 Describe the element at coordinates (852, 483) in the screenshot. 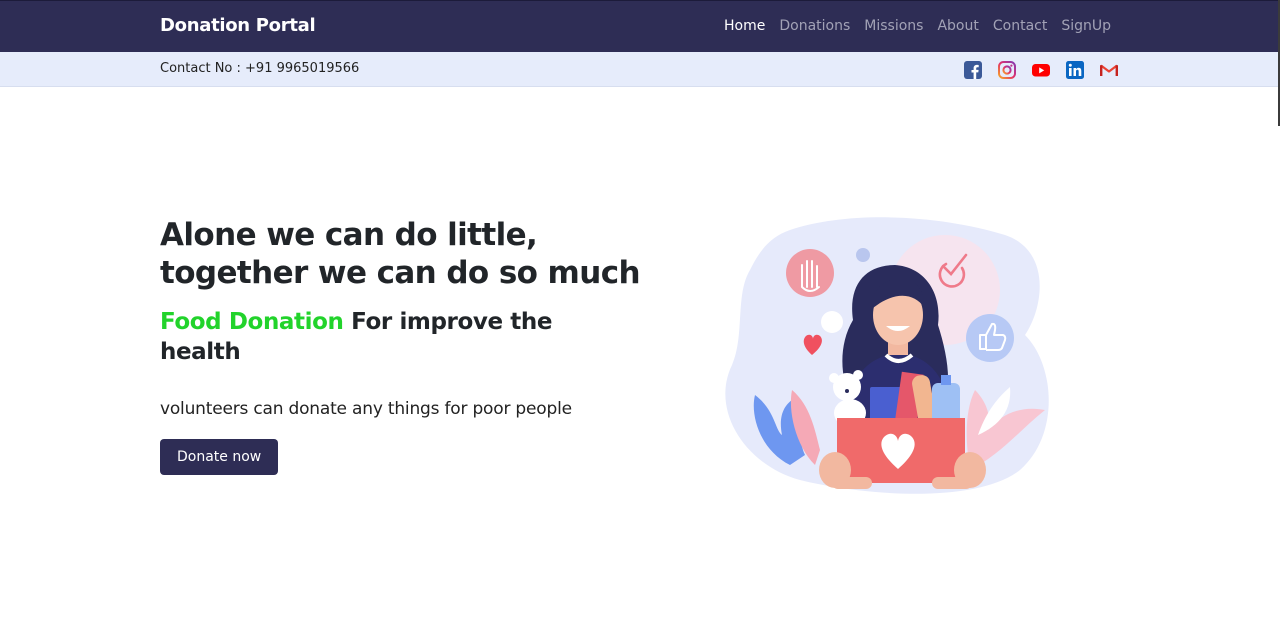

I see `fingers-left` at that location.